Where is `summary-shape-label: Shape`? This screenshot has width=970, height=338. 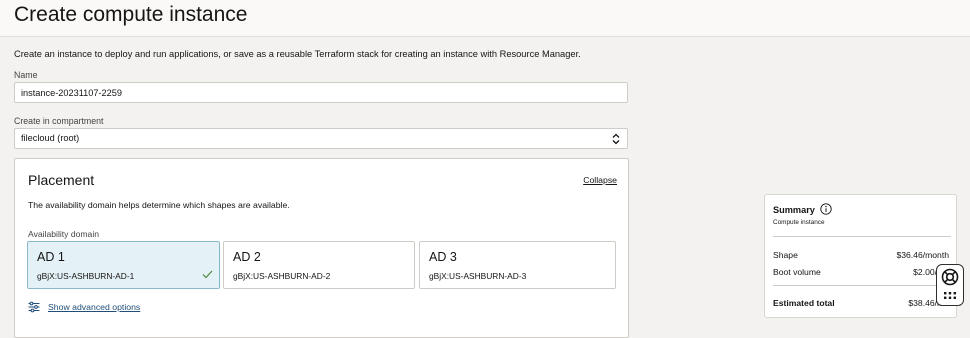
summary-shape-label: Shape is located at coordinates (785, 255).